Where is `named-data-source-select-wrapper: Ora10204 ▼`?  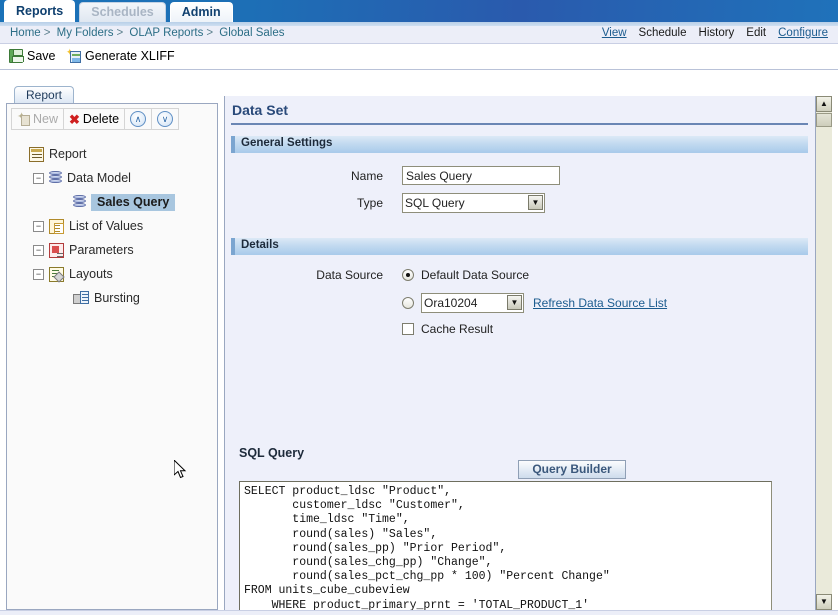
named-data-source-select-wrapper: Ora10204 ▼ is located at coordinates (472, 303).